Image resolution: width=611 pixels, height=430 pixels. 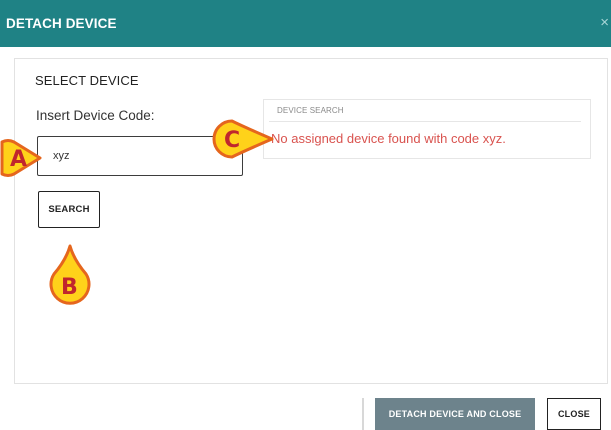 What do you see at coordinates (427, 129) in the screenshot?
I see `device-search-panel: DEVICE SEARCH` at bounding box center [427, 129].